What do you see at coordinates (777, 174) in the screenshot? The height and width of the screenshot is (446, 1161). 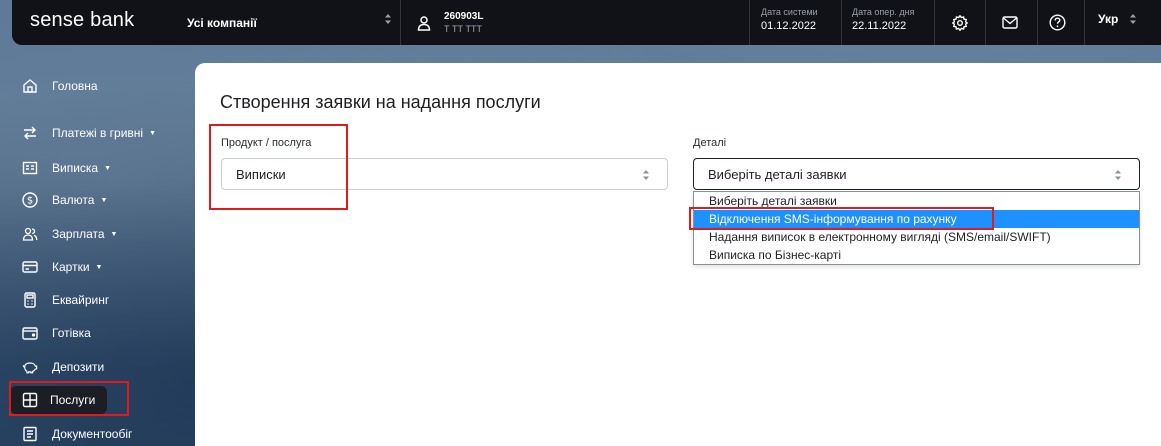 I see `details-select-value: Виберіть деталі заявки` at bounding box center [777, 174].